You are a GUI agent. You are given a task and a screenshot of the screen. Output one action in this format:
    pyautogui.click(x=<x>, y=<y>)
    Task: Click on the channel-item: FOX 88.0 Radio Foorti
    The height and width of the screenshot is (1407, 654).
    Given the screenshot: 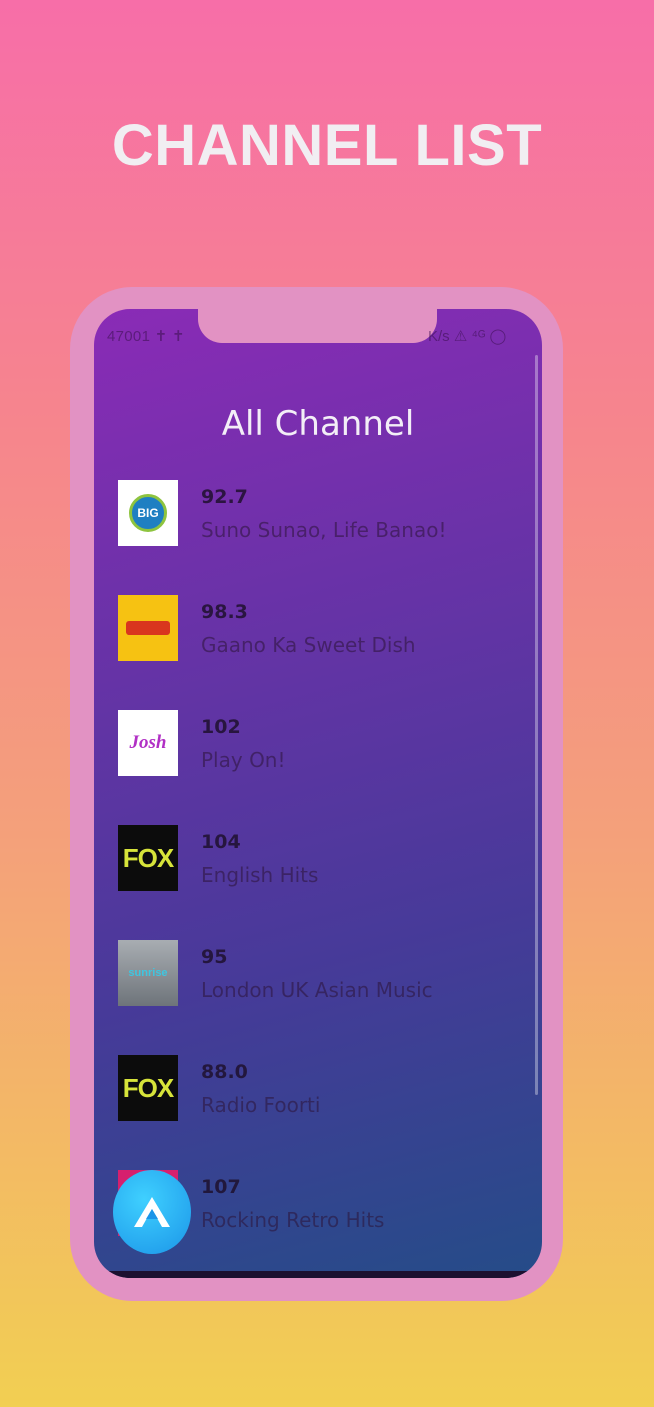 What is the action you would take?
    pyautogui.click(x=323, y=1089)
    